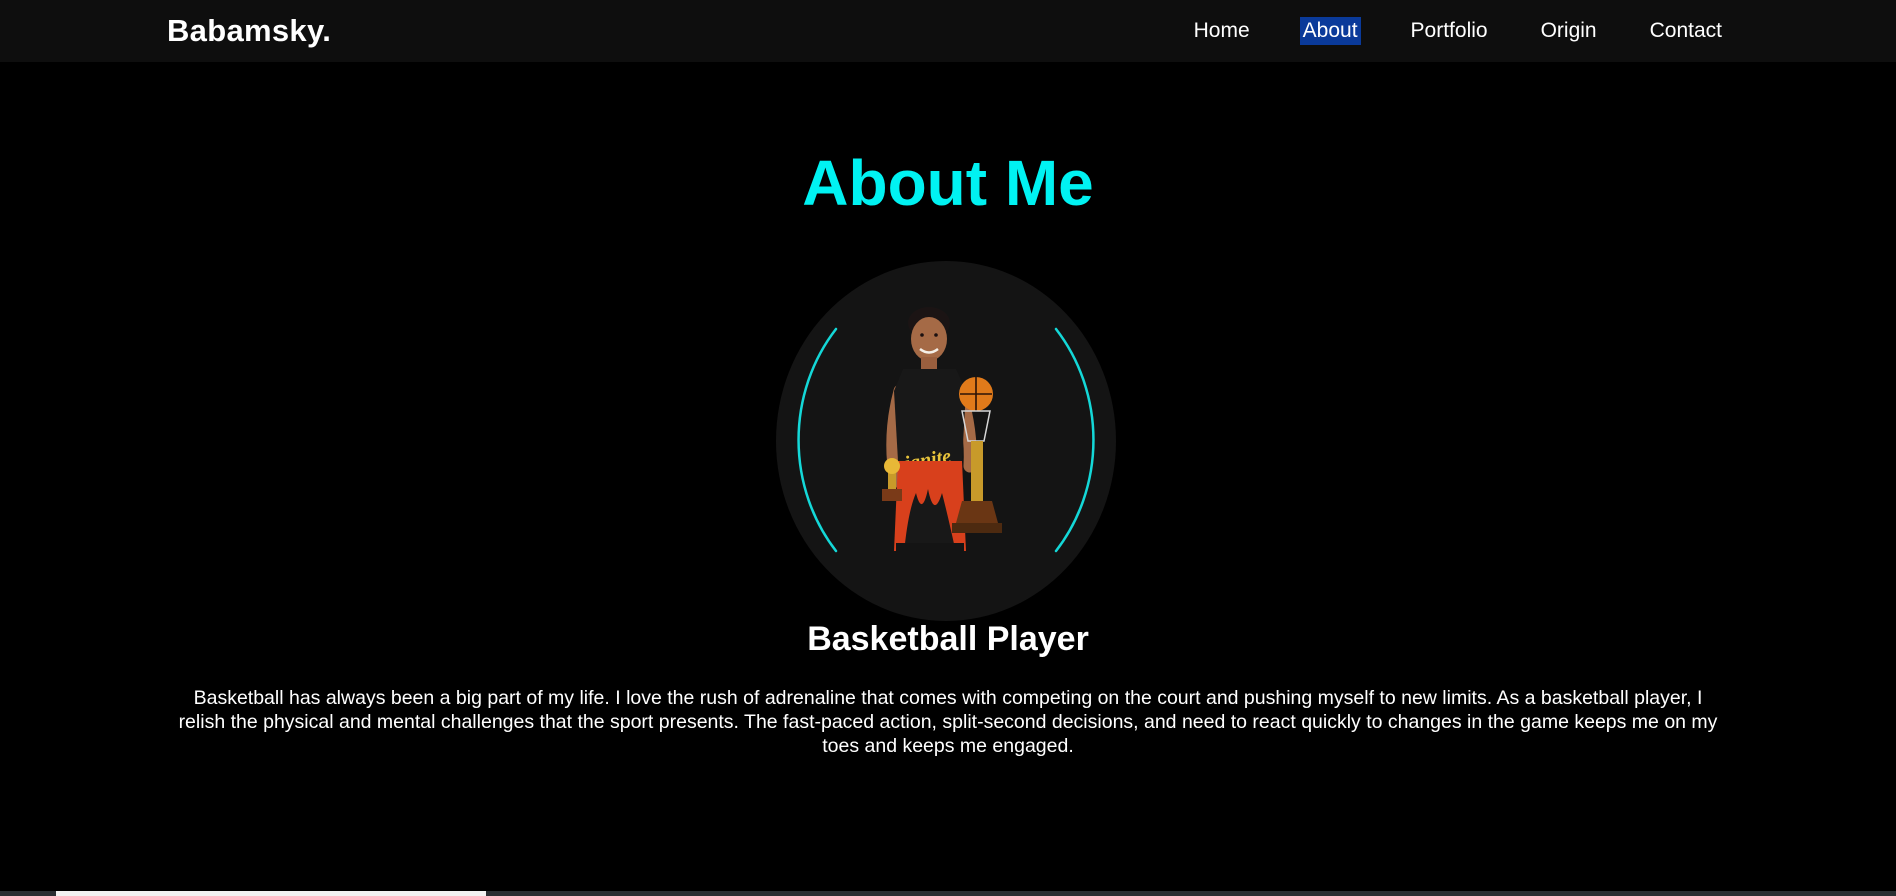 The width and height of the screenshot is (1896, 896). I want to click on site-logo: Babamsky., so click(249, 31).